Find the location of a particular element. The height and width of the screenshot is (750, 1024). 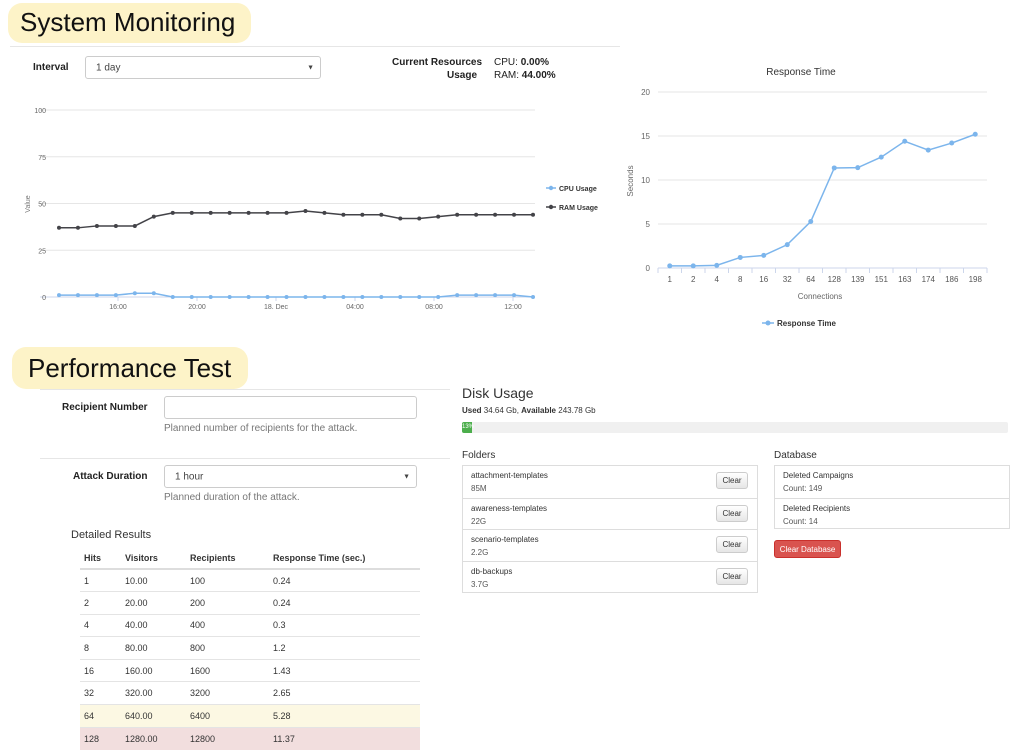

system-monitoring-heading: System Monitoring is located at coordinates (129, 23).